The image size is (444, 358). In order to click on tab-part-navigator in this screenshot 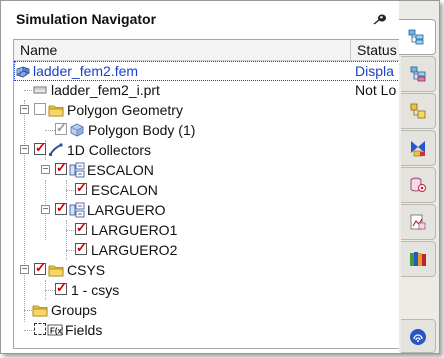, I will do `click(418, 111)`.